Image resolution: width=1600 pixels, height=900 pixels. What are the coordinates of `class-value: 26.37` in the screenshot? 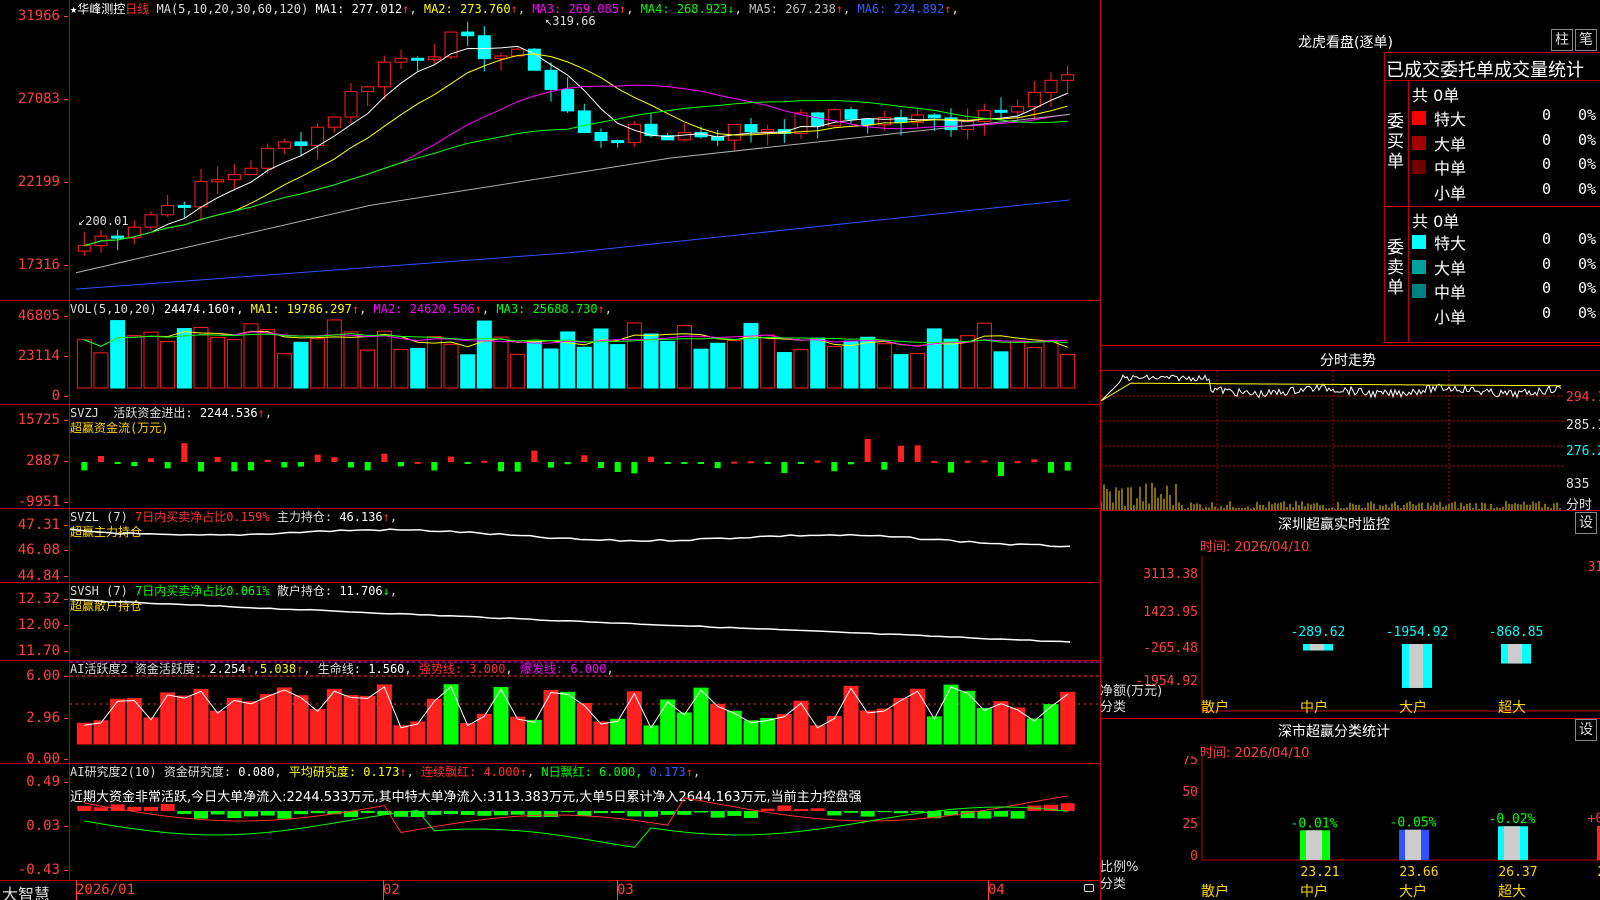 It's located at (1517, 872).